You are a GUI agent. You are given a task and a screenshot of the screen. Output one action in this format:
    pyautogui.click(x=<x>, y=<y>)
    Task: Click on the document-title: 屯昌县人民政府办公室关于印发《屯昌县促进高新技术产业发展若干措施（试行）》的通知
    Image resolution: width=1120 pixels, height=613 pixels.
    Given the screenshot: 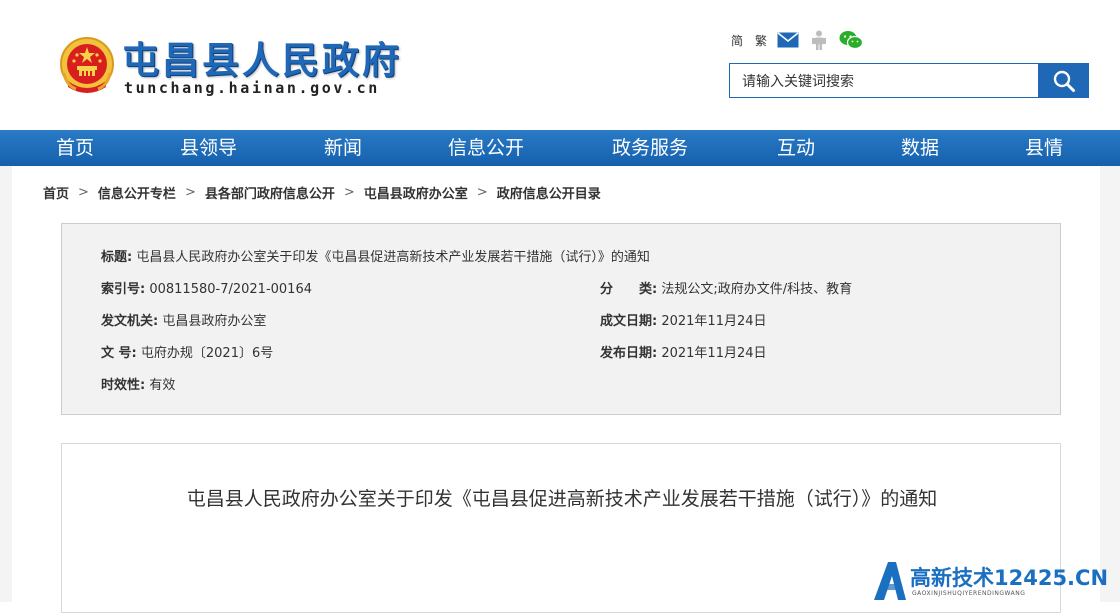 What is the action you would take?
    pyautogui.click(x=562, y=499)
    